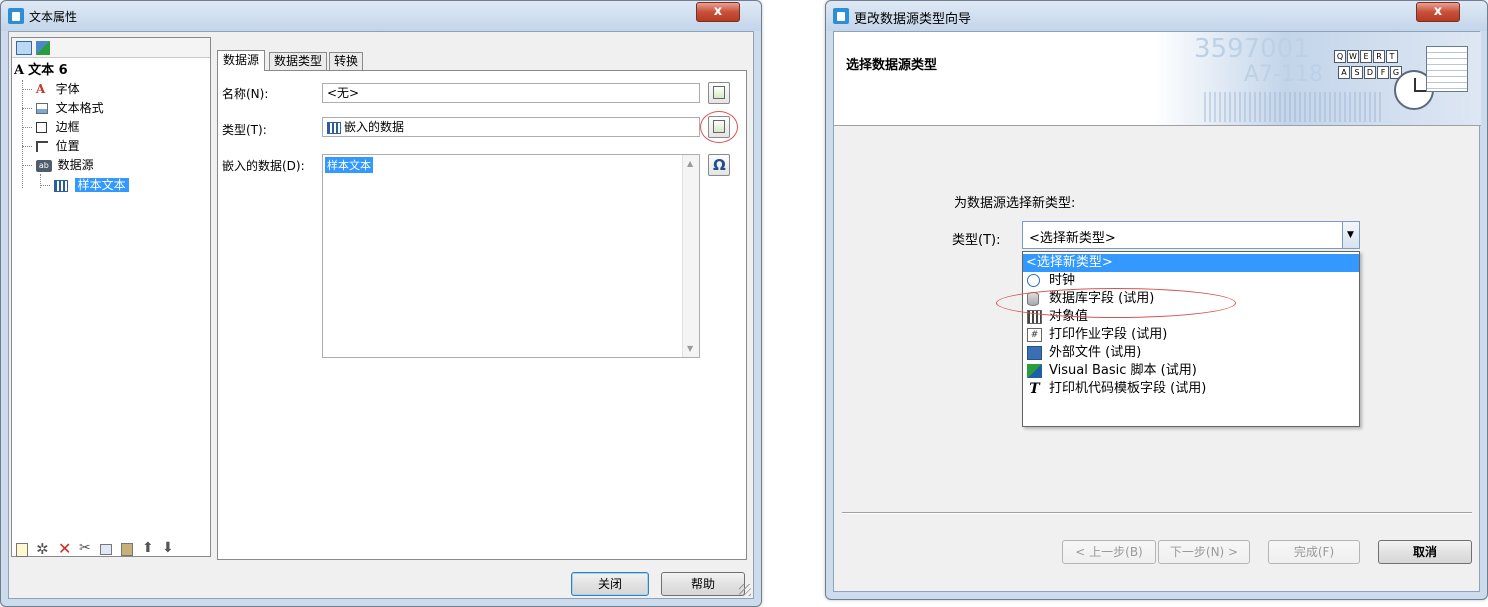 This screenshot has height=607, width=1488. Describe the element at coordinates (111, 48) in the screenshot. I see `tree-toolbar` at that location.